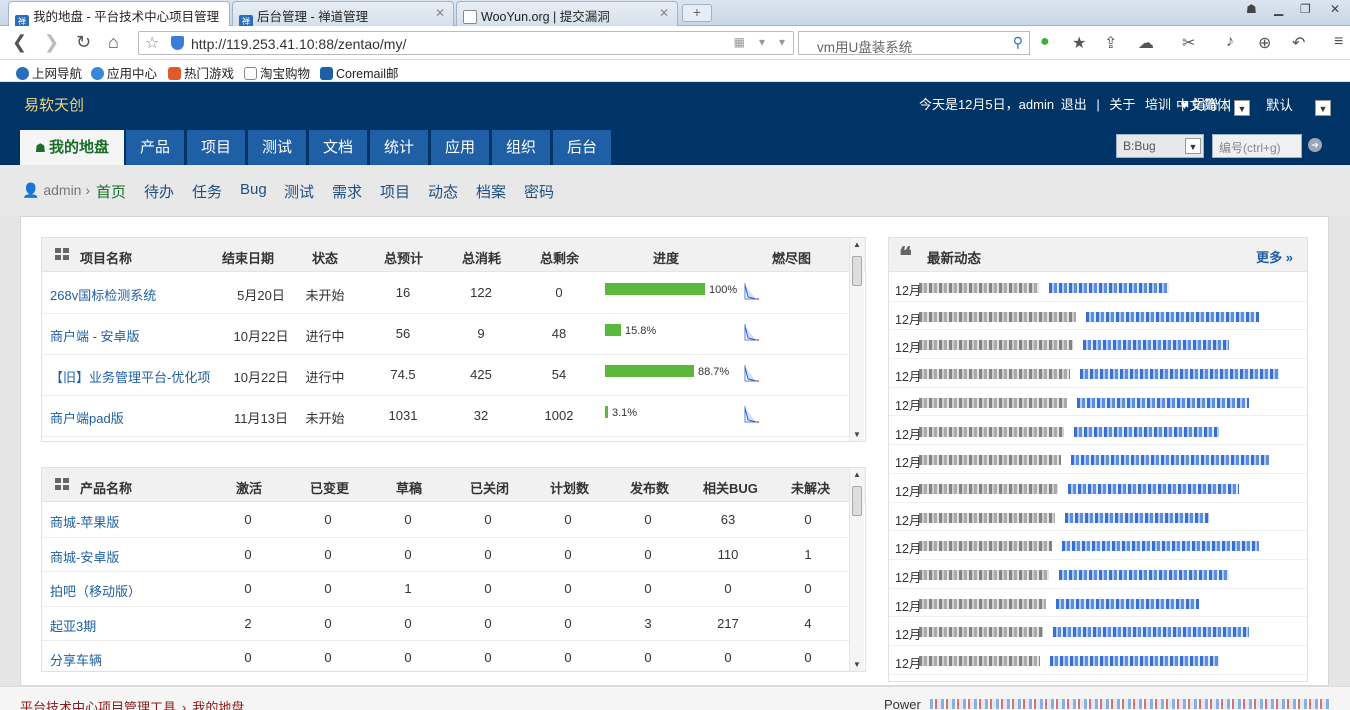 The image size is (1350, 710). I want to click on bookmark-appcenter: 应用中心, so click(124, 72).